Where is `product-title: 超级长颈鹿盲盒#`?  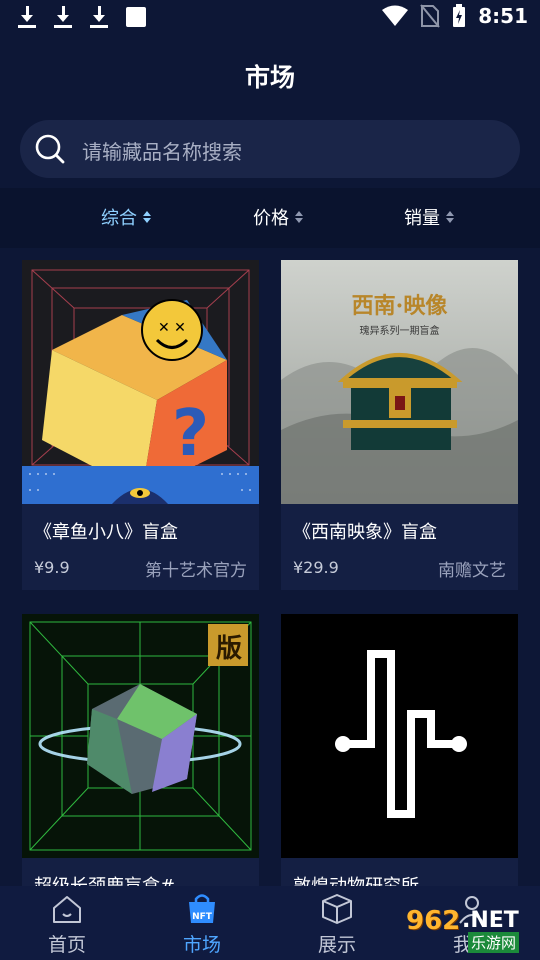
product-title: 超级长颈鹿盲盒# is located at coordinates (104, 879).